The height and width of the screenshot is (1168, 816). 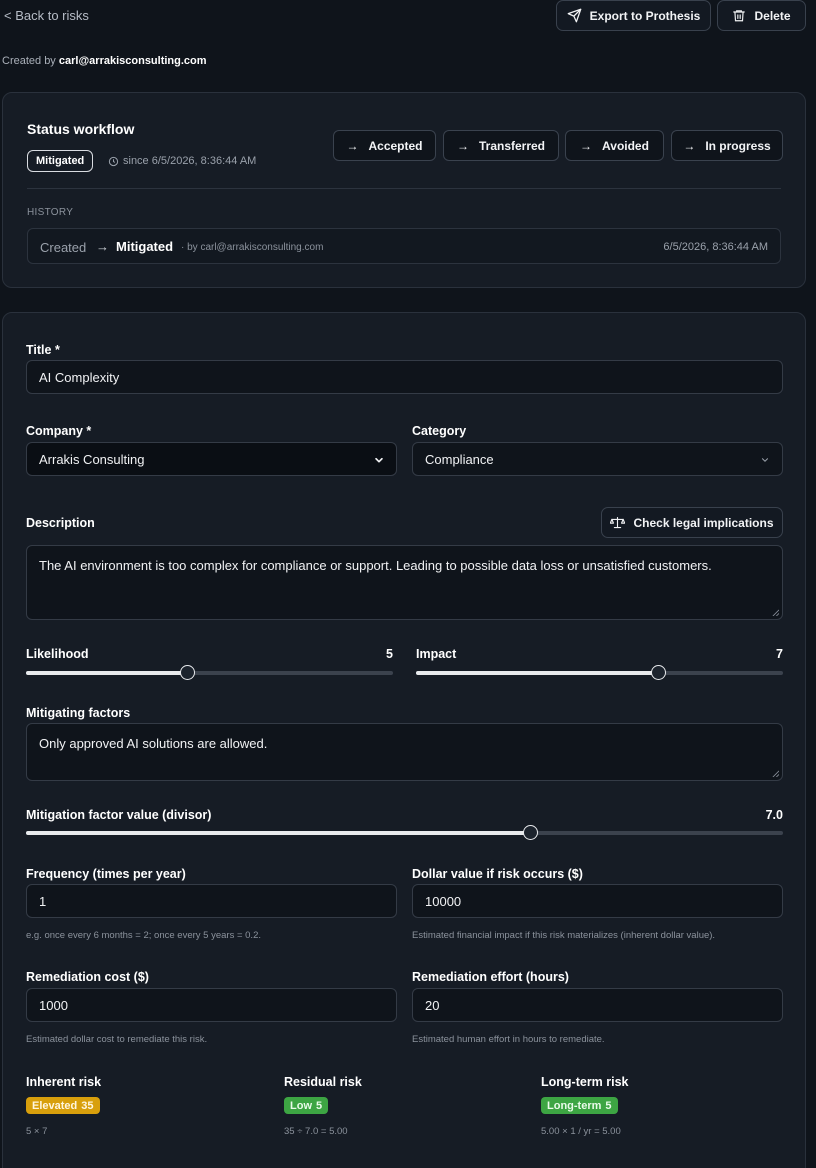 I want to click on residual-risk-badge: Low 5, so click(x=306, y=1105).